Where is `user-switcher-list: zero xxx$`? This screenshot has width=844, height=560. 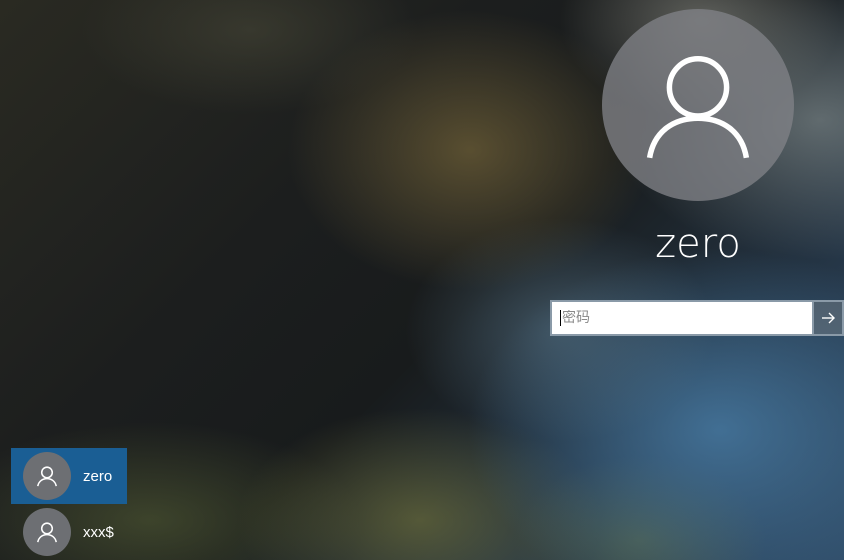
user-switcher-list: zero xxx$ is located at coordinates (69, 504).